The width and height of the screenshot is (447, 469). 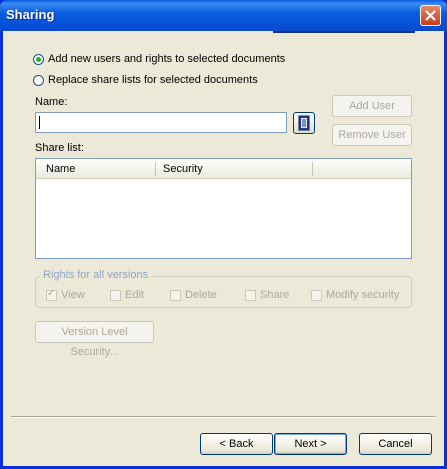 What do you see at coordinates (316, 295) in the screenshot?
I see `modify-security-checkbox` at bounding box center [316, 295].